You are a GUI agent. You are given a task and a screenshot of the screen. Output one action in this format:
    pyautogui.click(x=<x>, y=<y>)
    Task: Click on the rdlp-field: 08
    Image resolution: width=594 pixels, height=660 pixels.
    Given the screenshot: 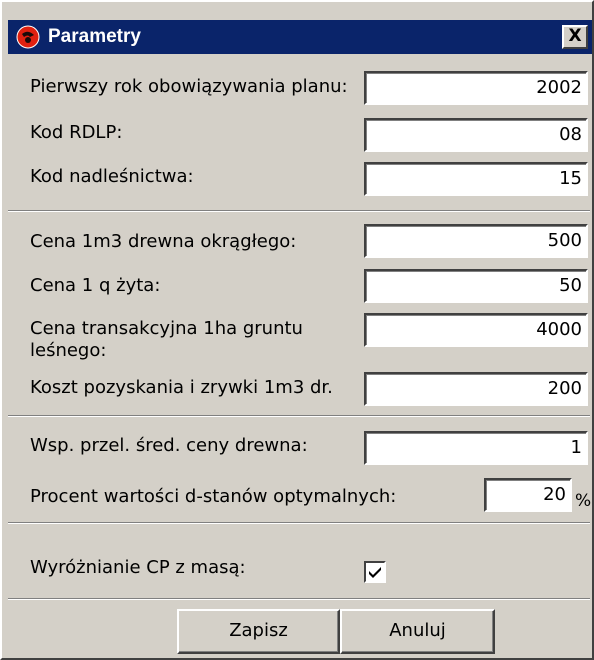 What is the action you would take?
    pyautogui.click(x=476, y=135)
    